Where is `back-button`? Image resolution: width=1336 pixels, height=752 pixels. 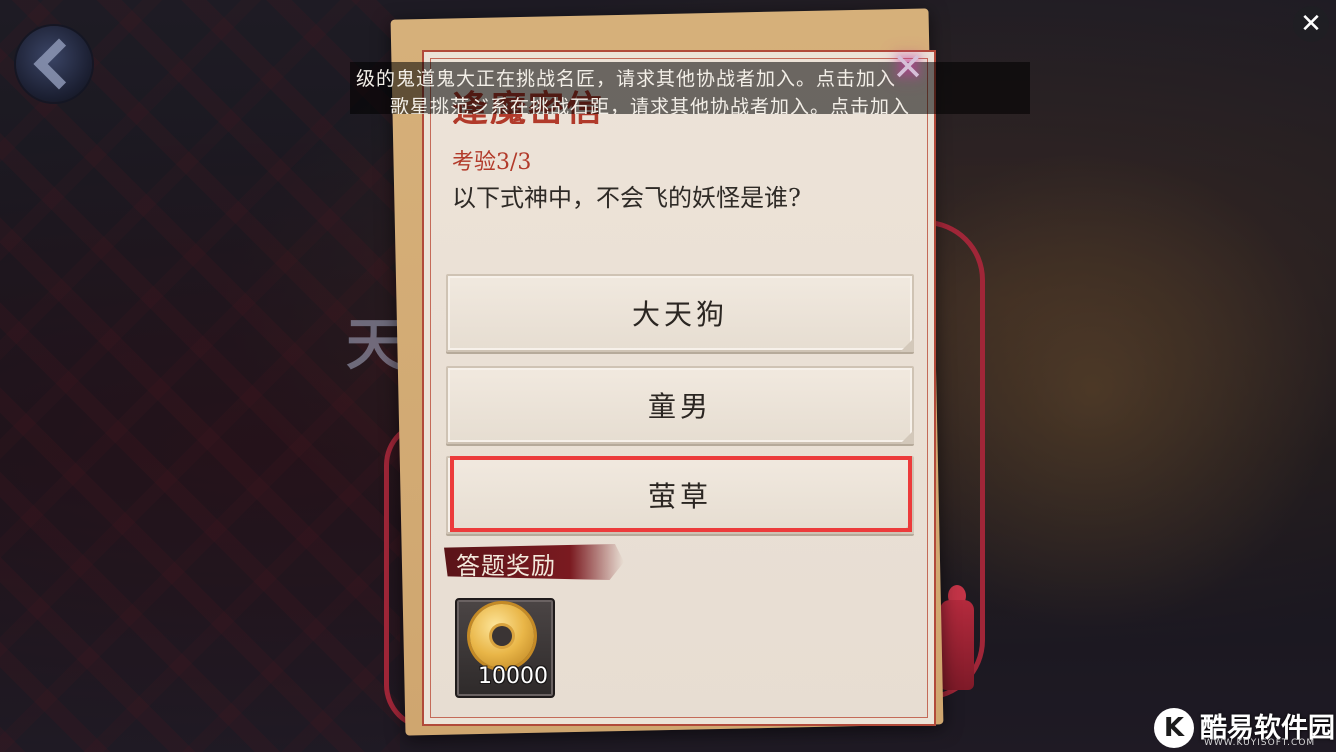
back-button is located at coordinates (54, 64).